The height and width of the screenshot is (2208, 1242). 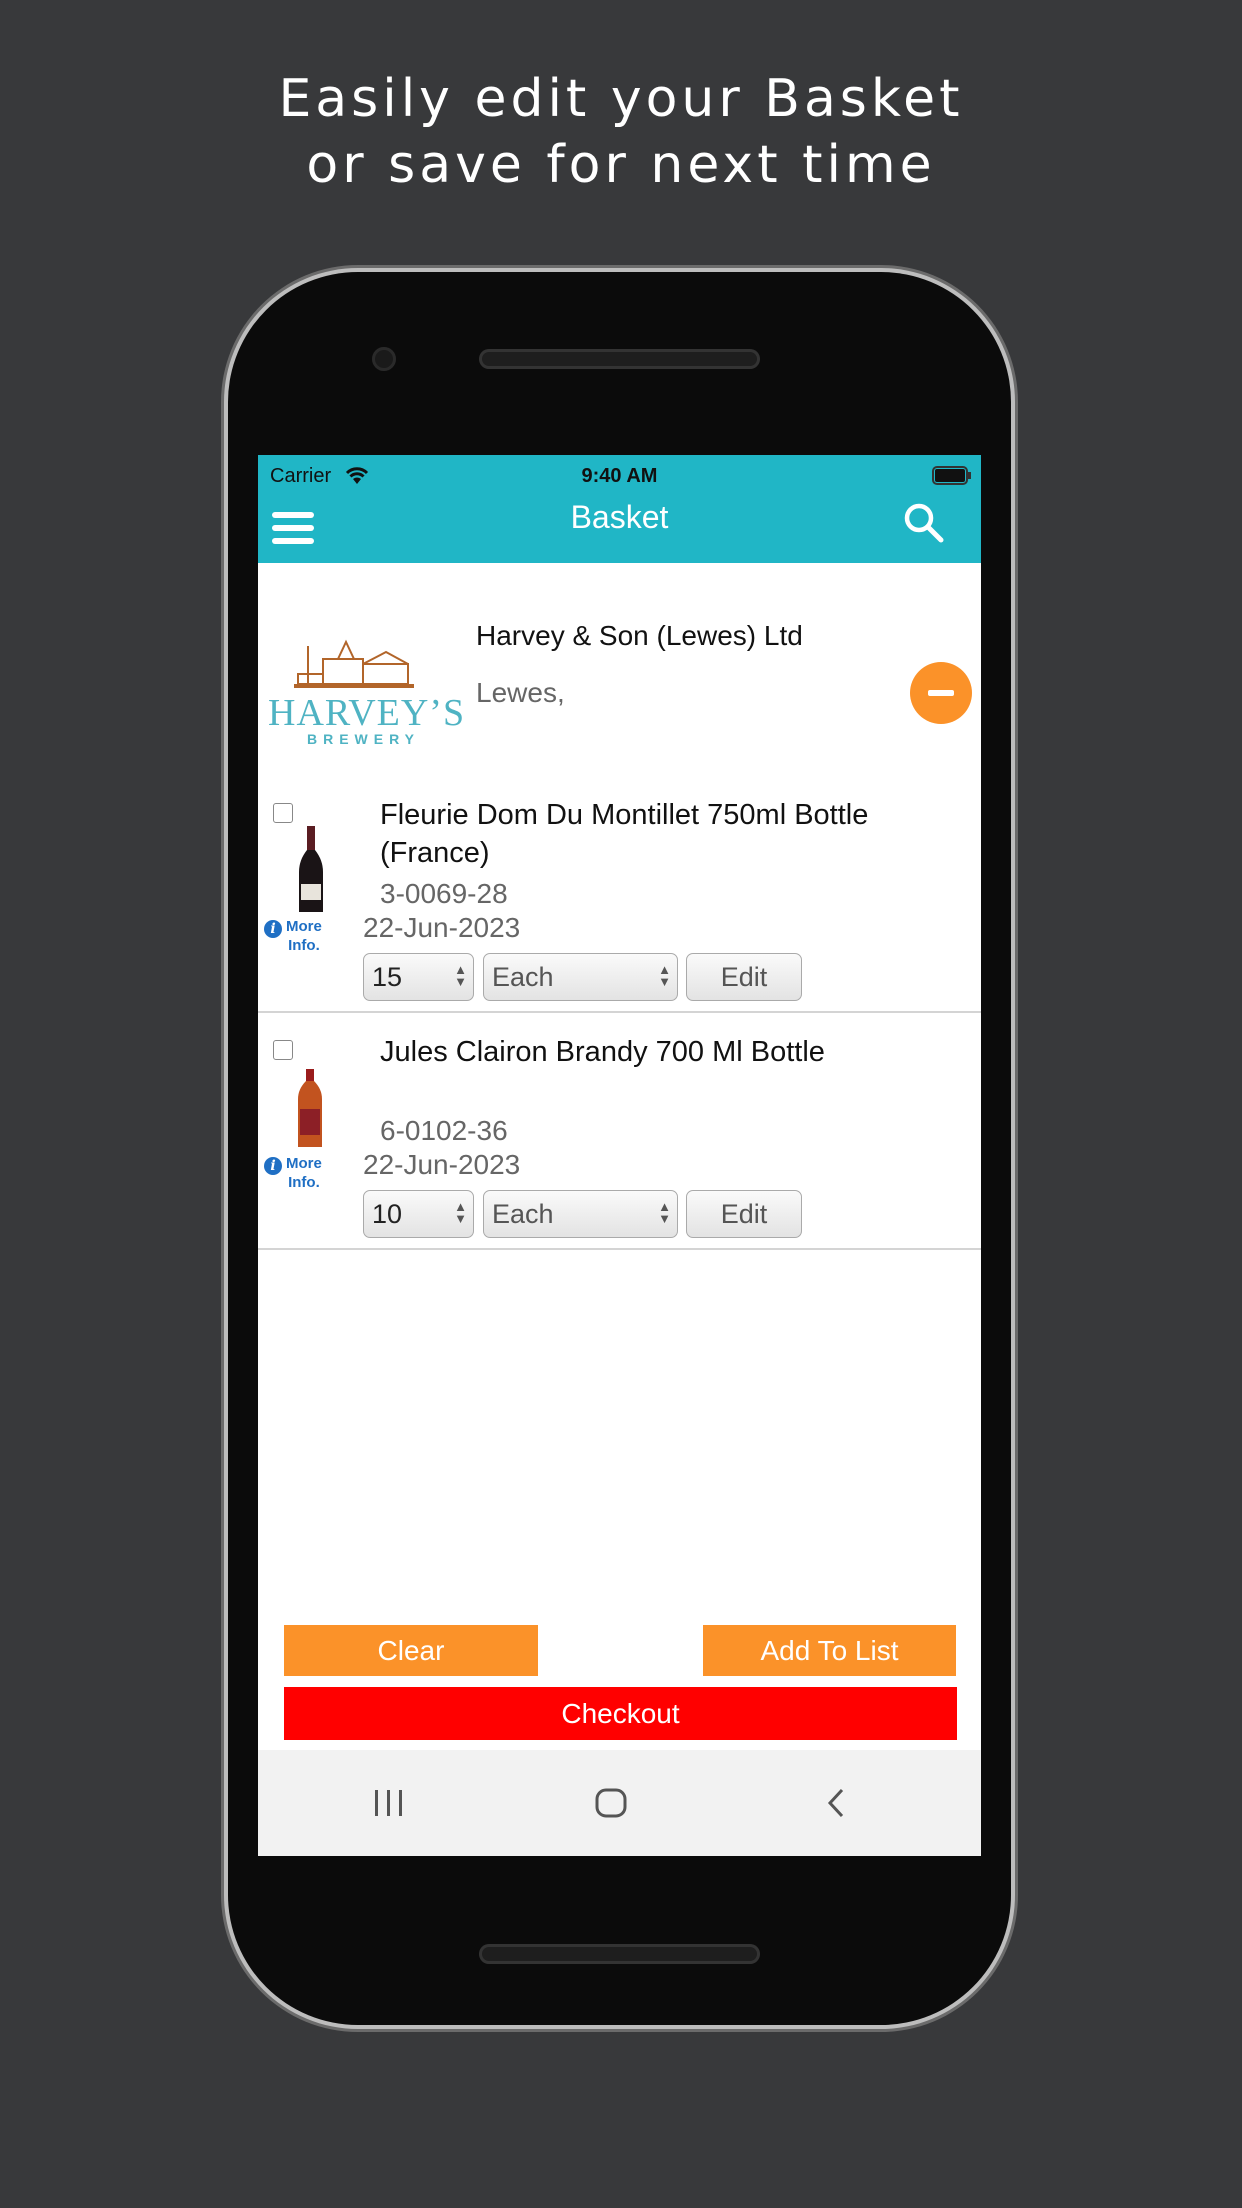 What do you see at coordinates (444, 1130) in the screenshot?
I see `item-code: 6-0102-36` at bounding box center [444, 1130].